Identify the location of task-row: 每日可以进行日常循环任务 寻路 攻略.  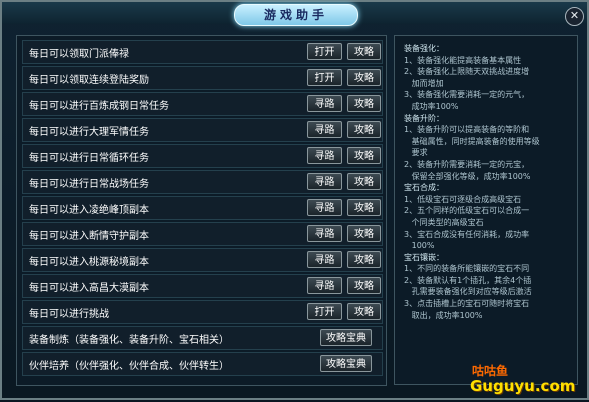
(202, 156).